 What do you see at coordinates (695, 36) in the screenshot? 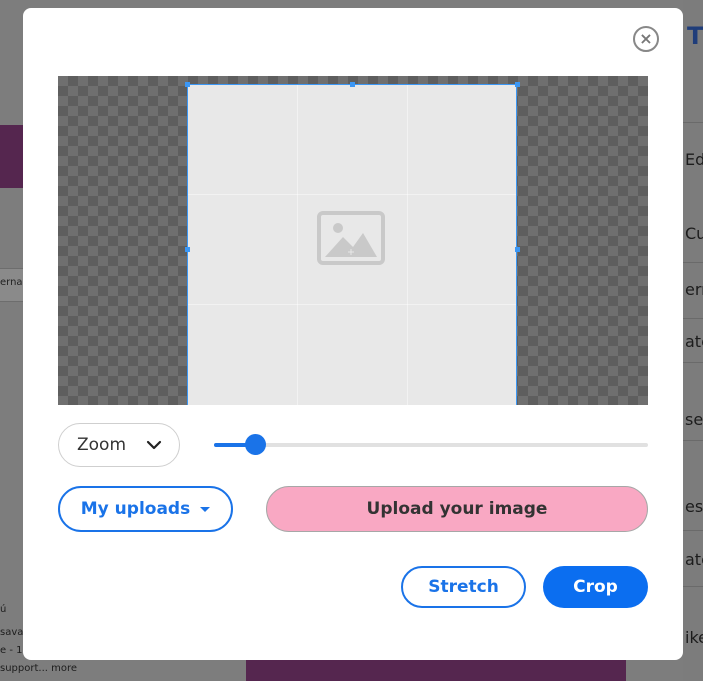
I see `background-title: T` at bounding box center [695, 36].